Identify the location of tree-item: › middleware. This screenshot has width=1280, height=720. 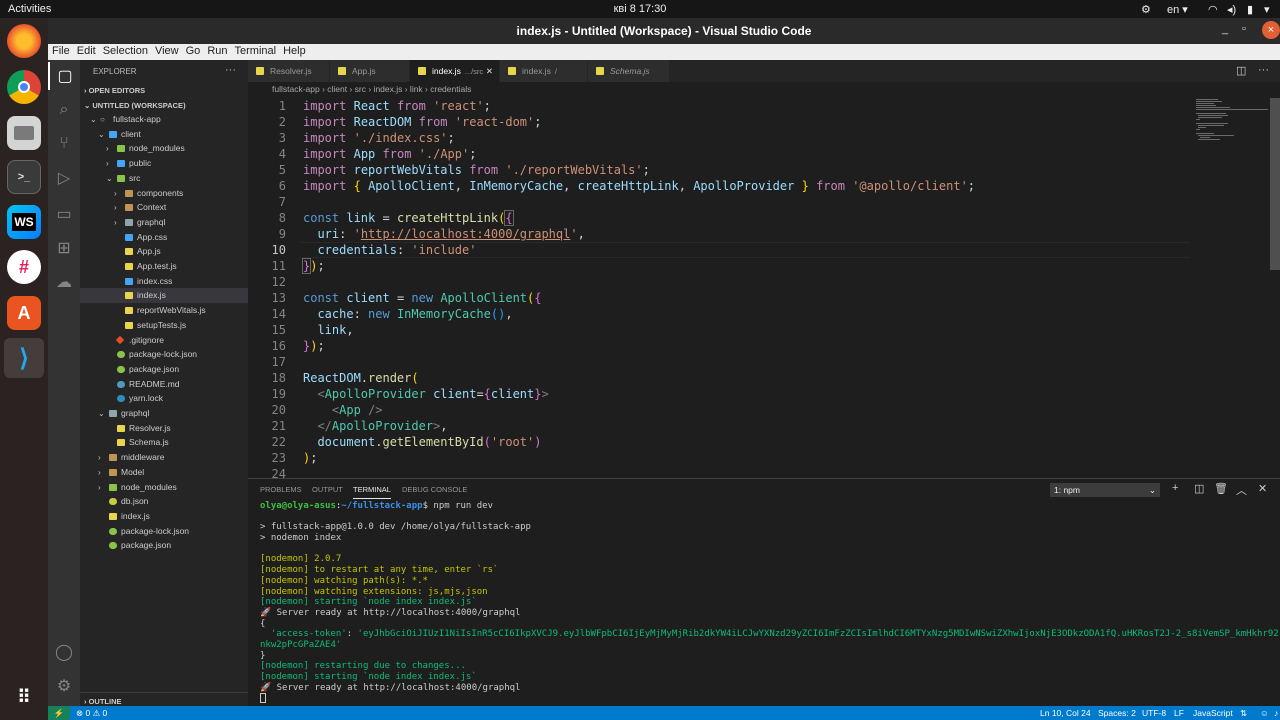
(164, 457).